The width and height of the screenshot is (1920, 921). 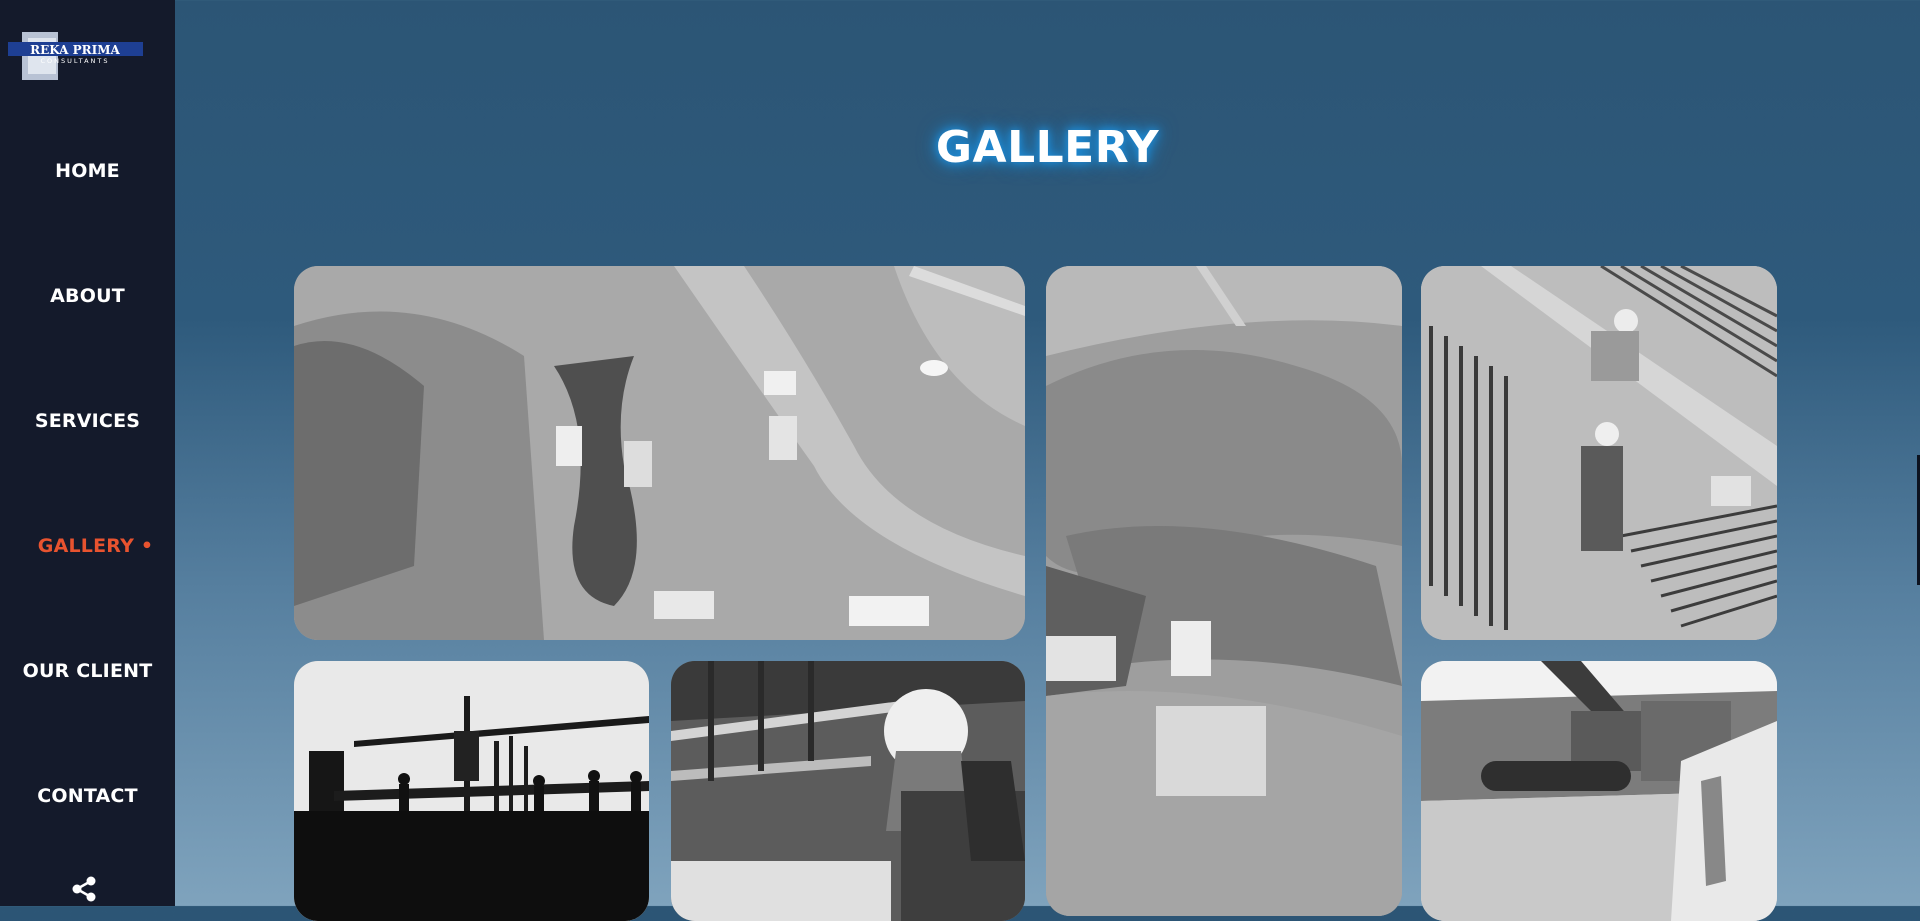 I want to click on gallery-image-worker-helmet, so click(x=848, y=791).